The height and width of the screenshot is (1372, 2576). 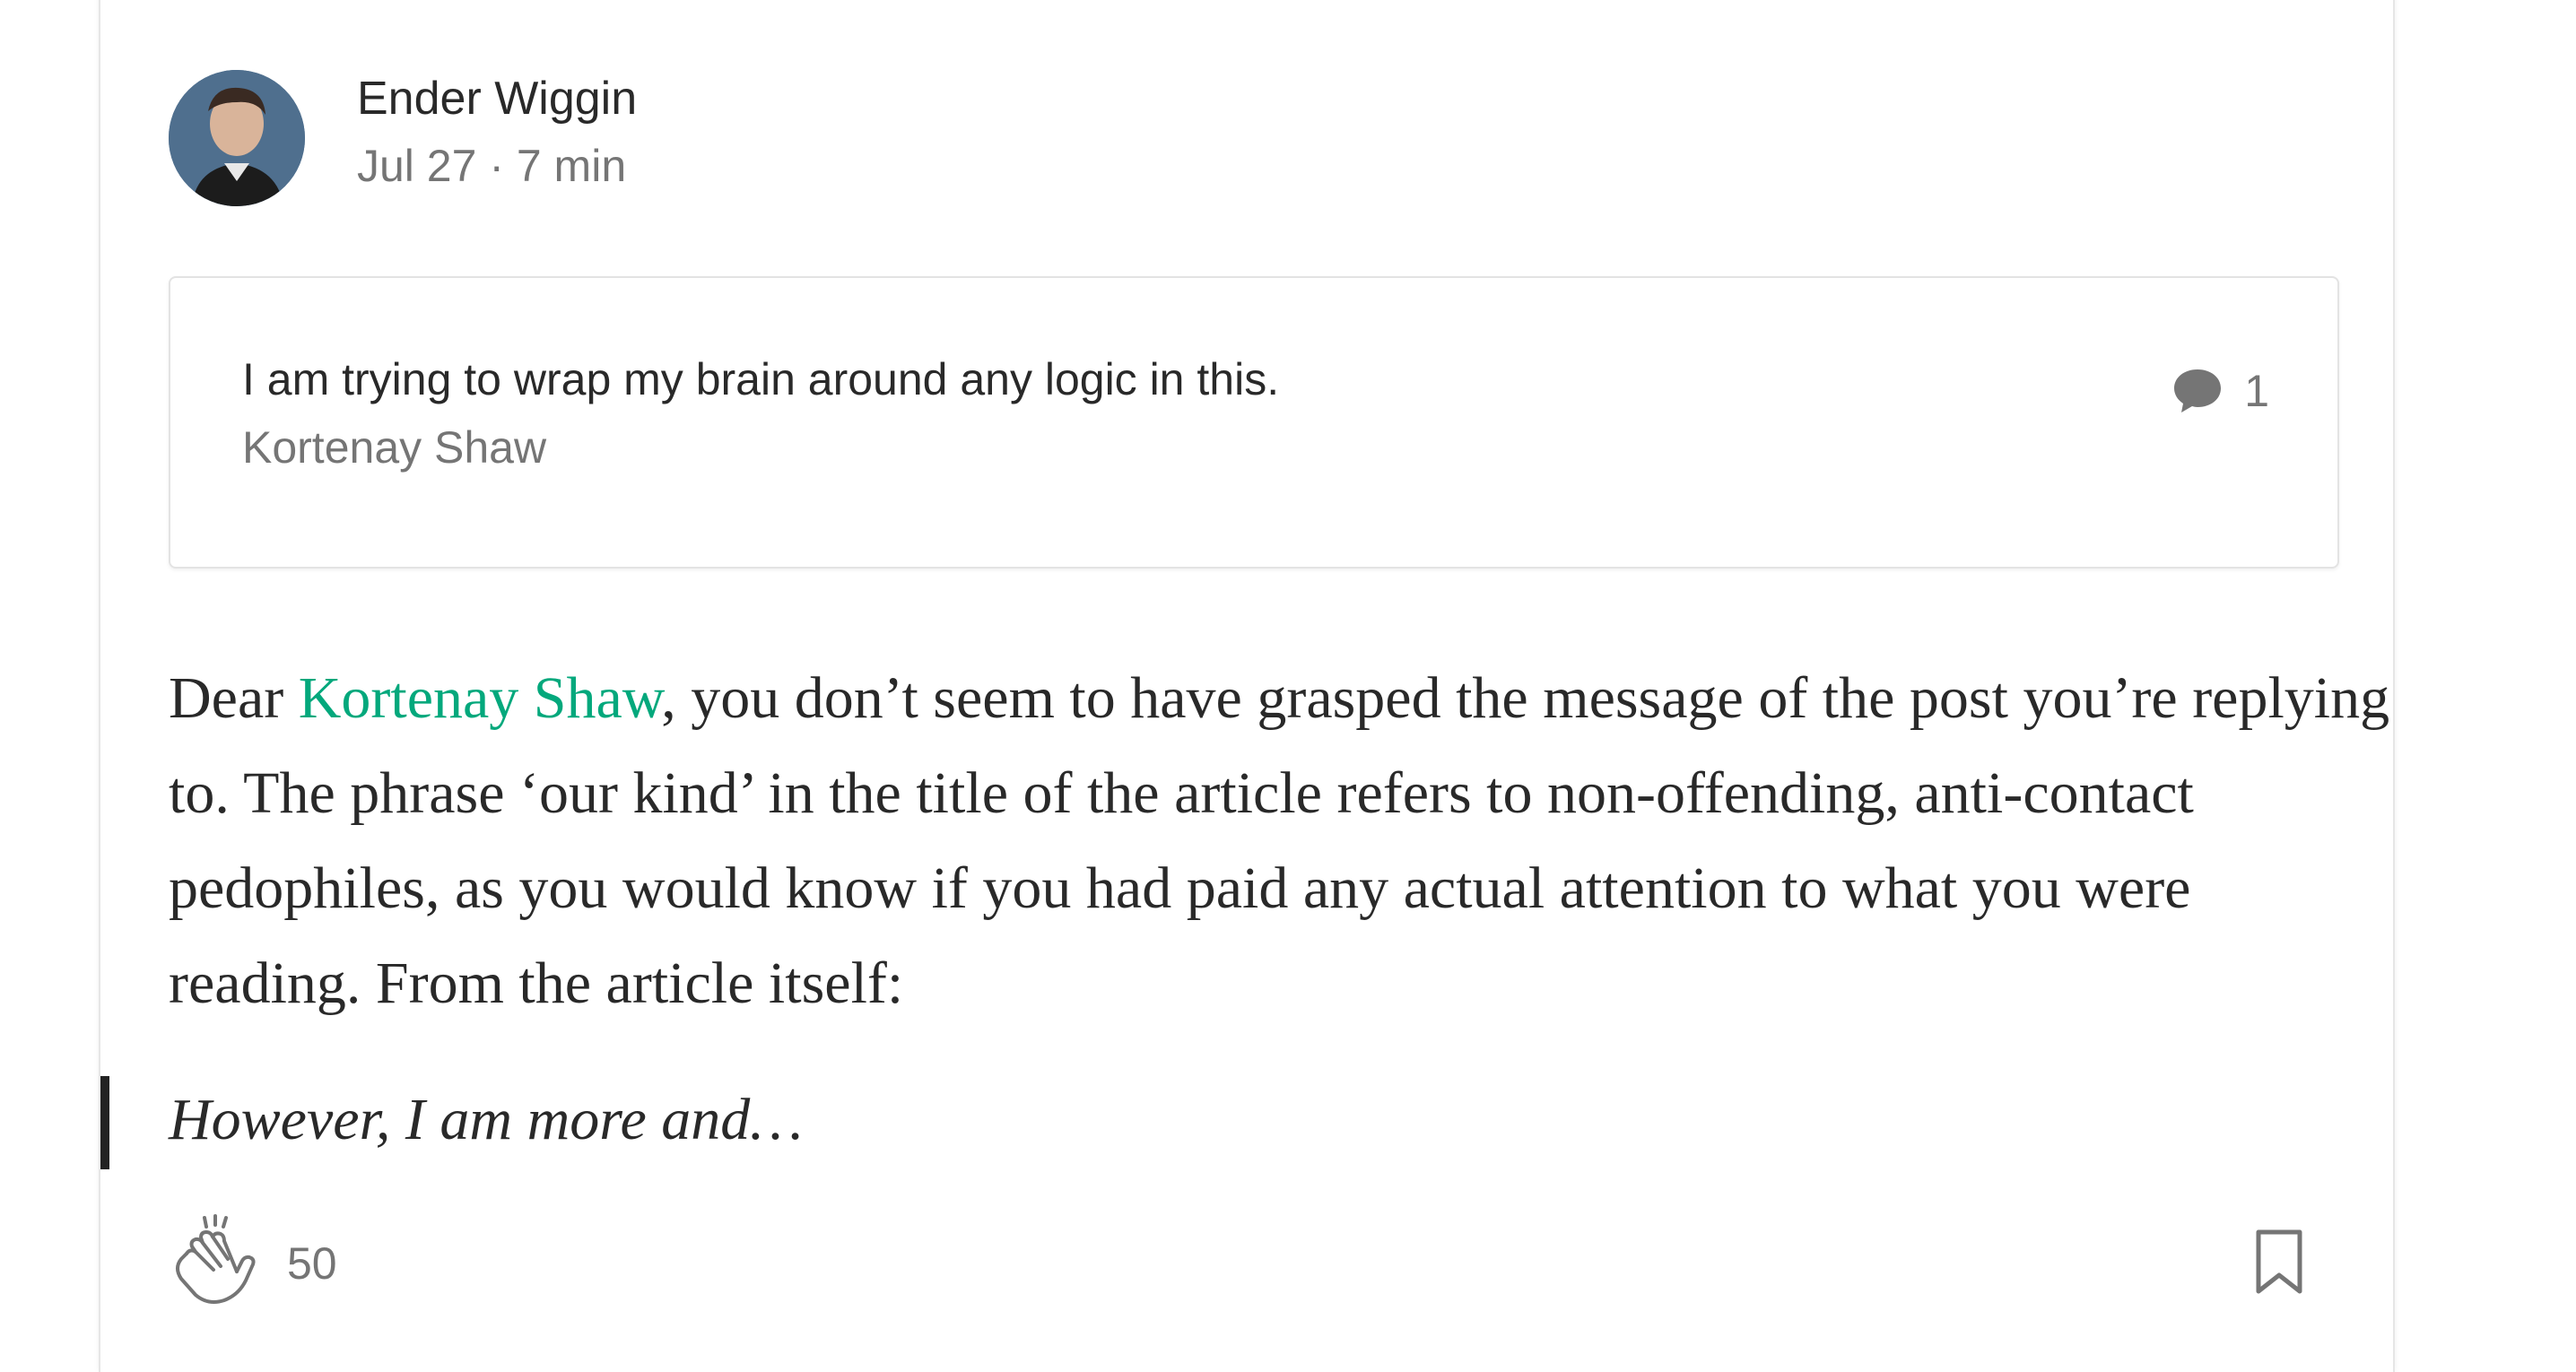 I want to click on bookmark-icon, so click(x=2279, y=1261).